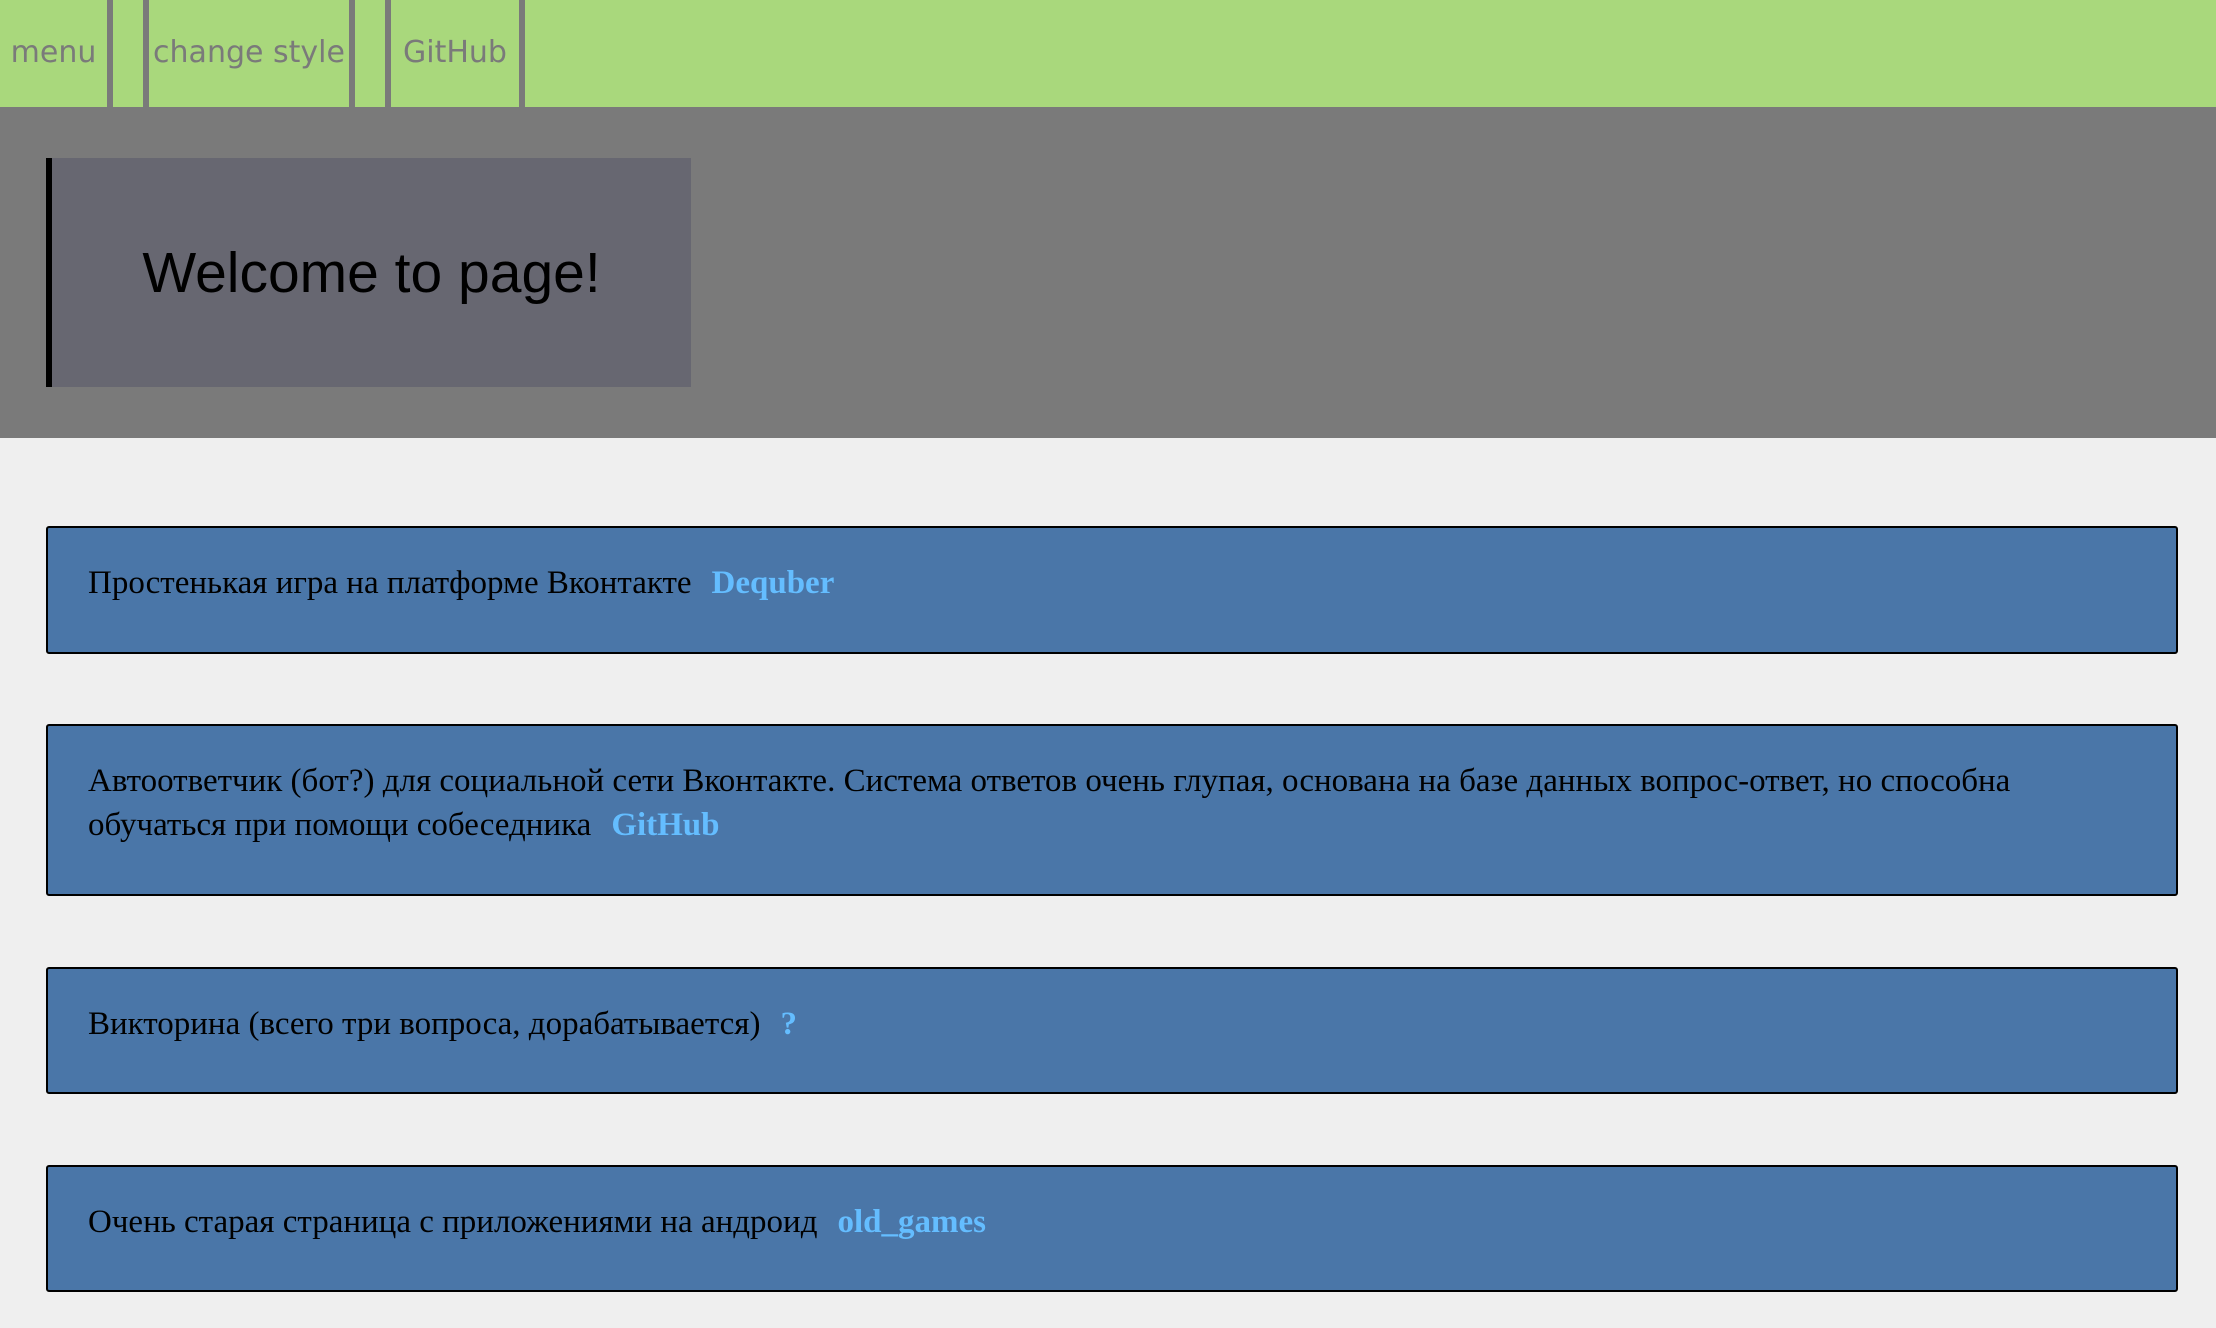 Image resolution: width=2216 pixels, height=1328 pixels. What do you see at coordinates (371, 273) in the screenshot?
I see `page-title: Welcome to page!` at bounding box center [371, 273].